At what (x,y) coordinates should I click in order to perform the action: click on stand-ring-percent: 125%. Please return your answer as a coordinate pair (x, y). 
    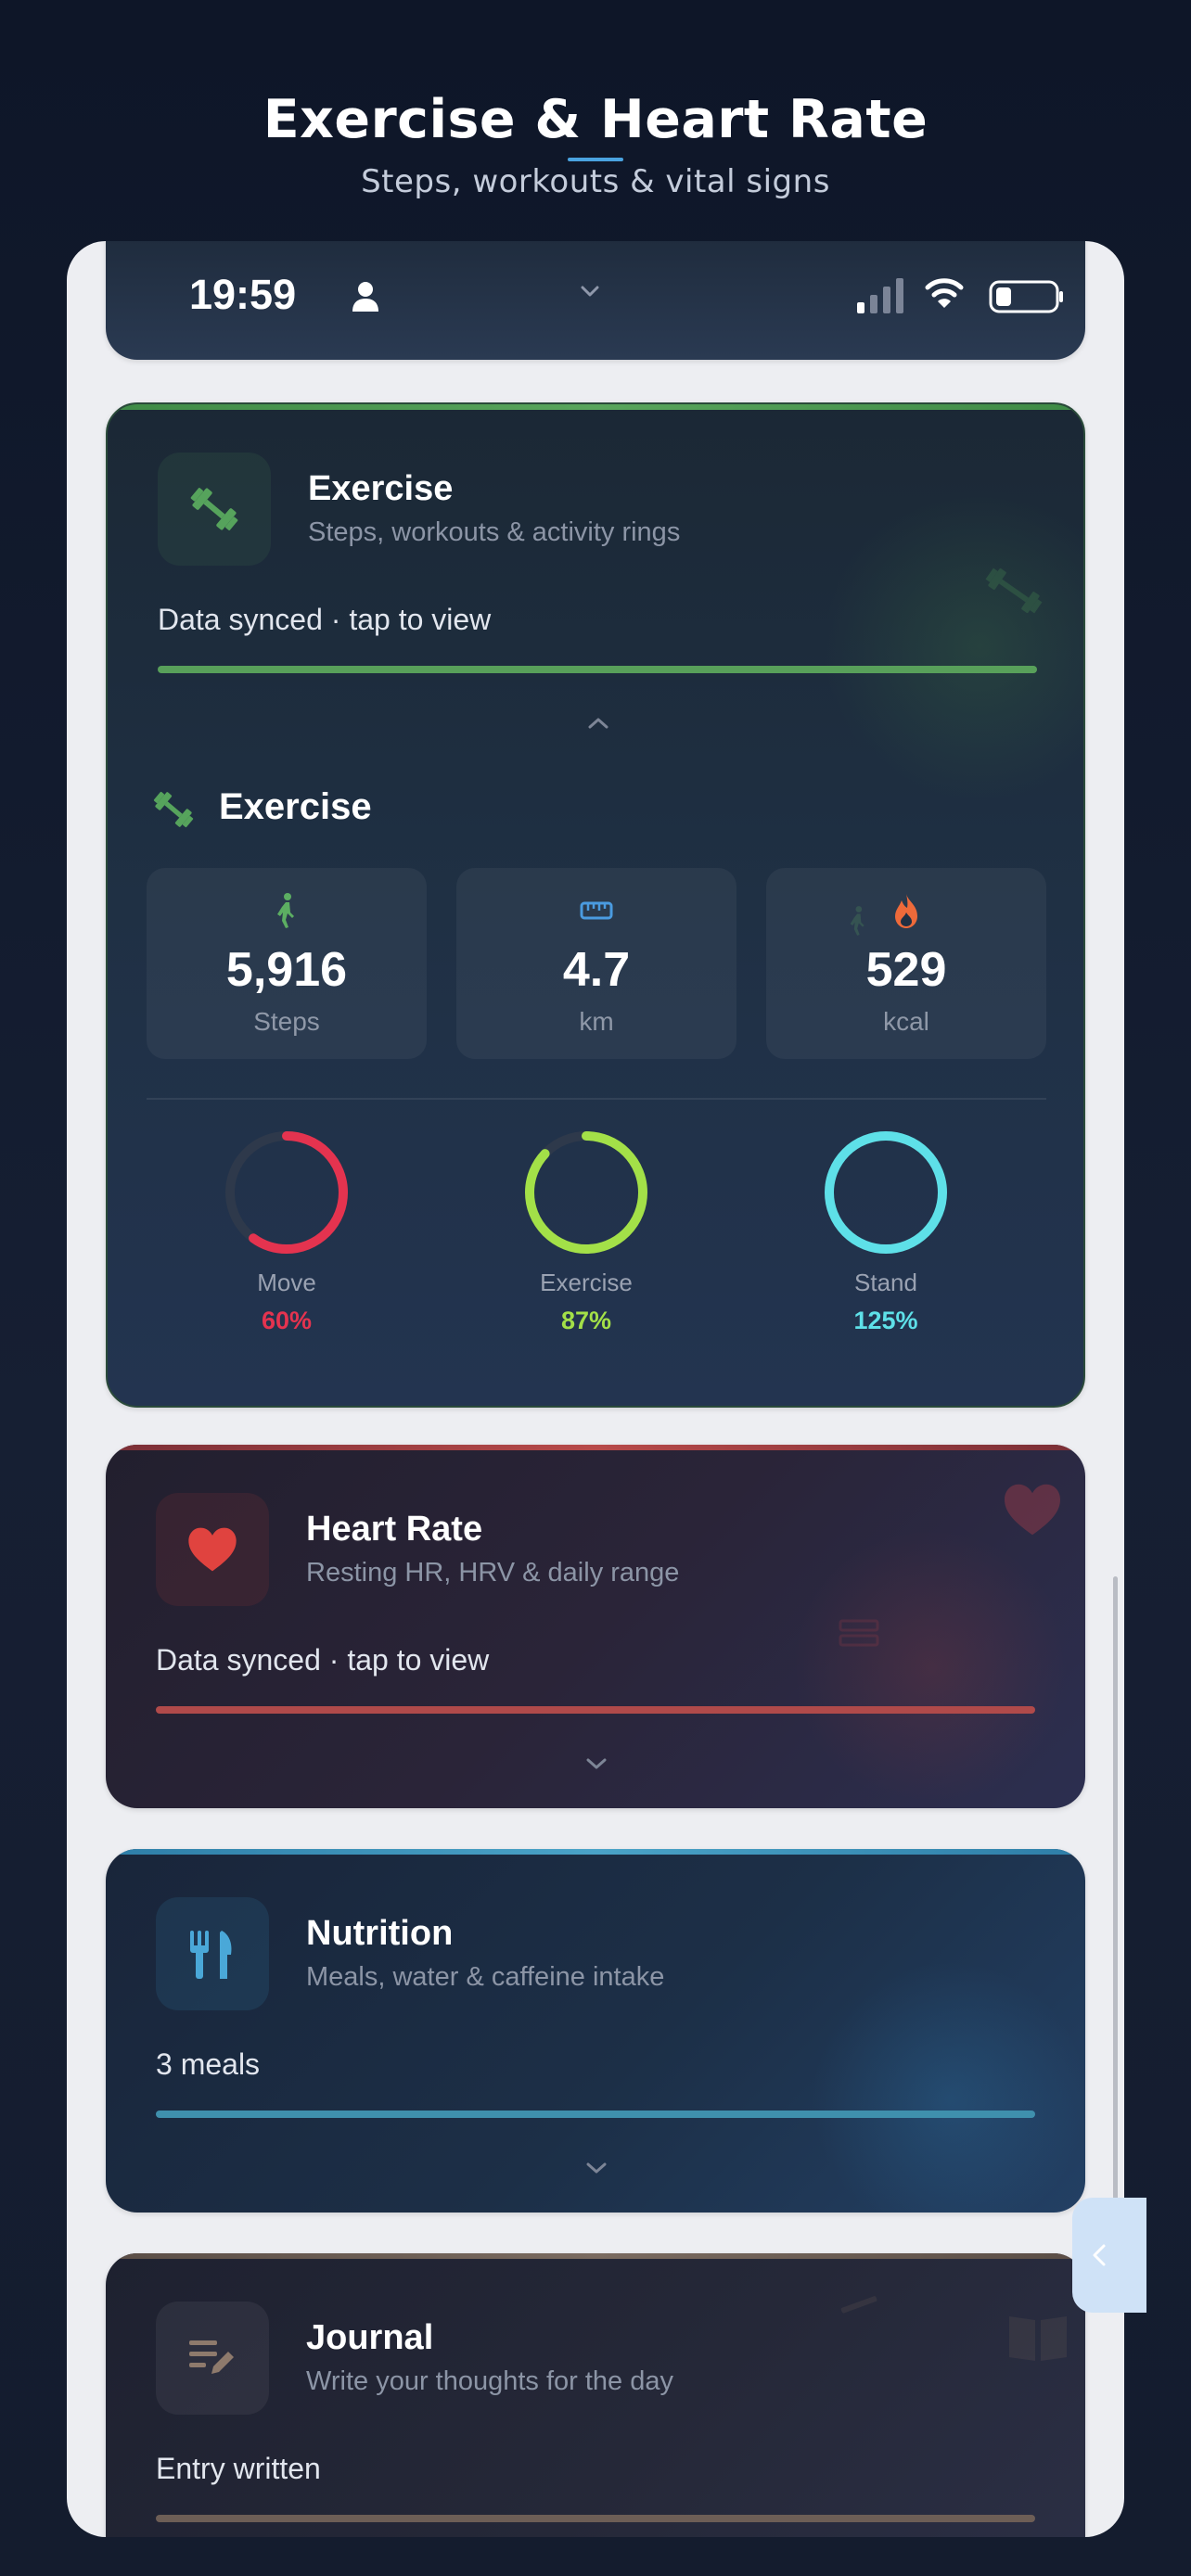
    Looking at the image, I should click on (885, 1320).